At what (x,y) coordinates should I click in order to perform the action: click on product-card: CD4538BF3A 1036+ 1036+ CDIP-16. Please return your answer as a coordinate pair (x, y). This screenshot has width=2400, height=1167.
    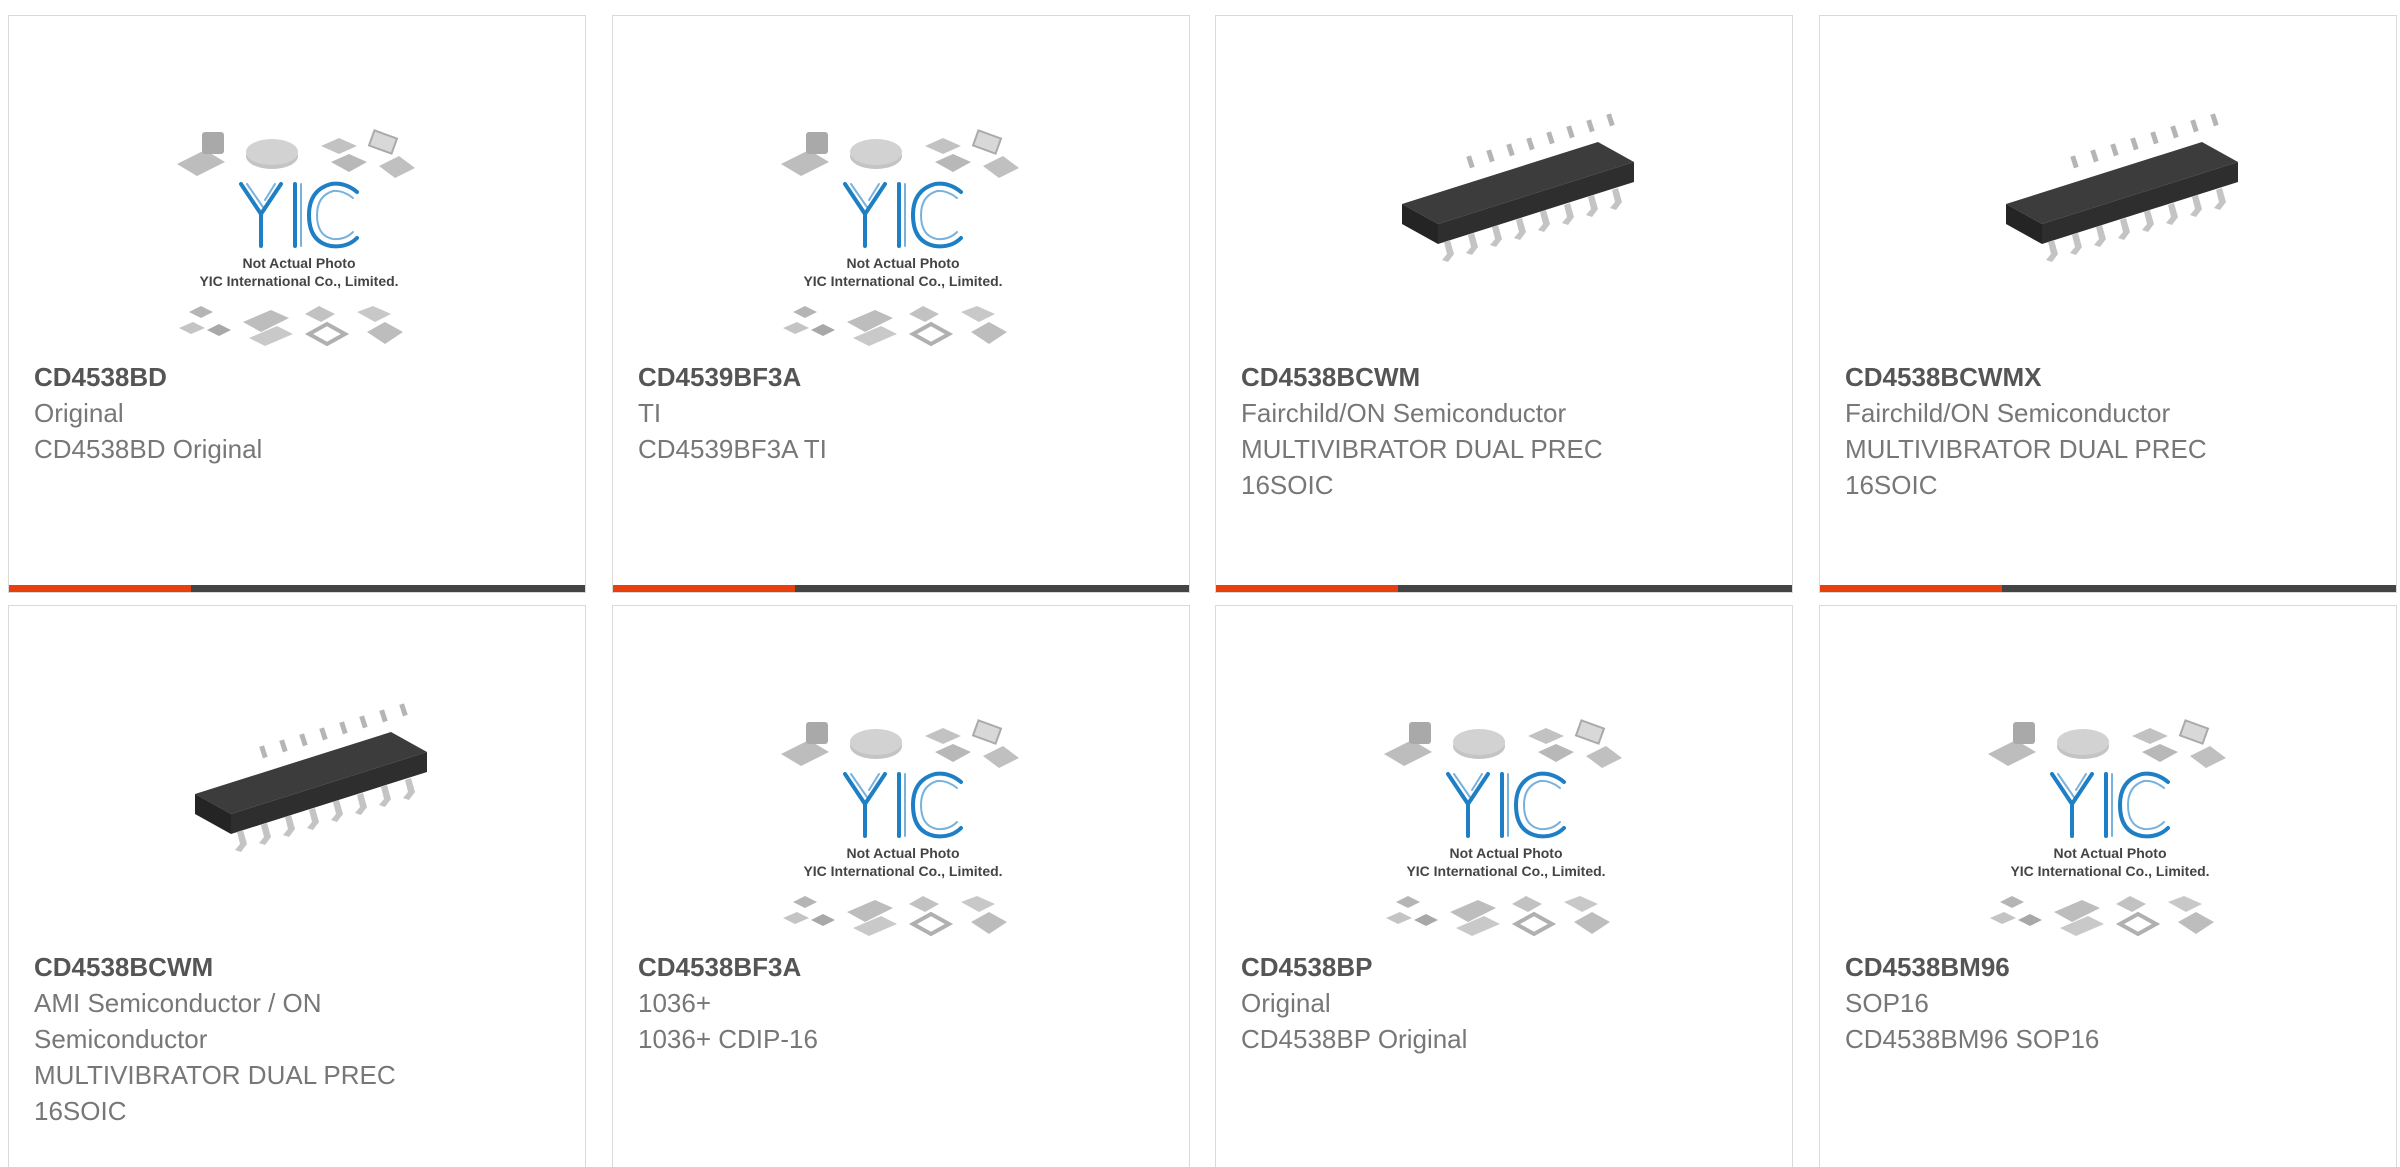
    Looking at the image, I should click on (901, 886).